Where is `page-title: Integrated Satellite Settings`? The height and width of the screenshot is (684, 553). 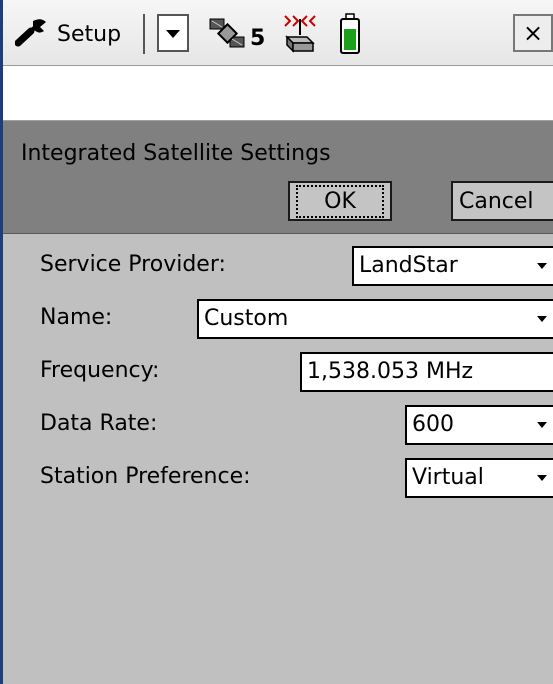 page-title: Integrated Satellite Settings is located at coordinates (176, 153).